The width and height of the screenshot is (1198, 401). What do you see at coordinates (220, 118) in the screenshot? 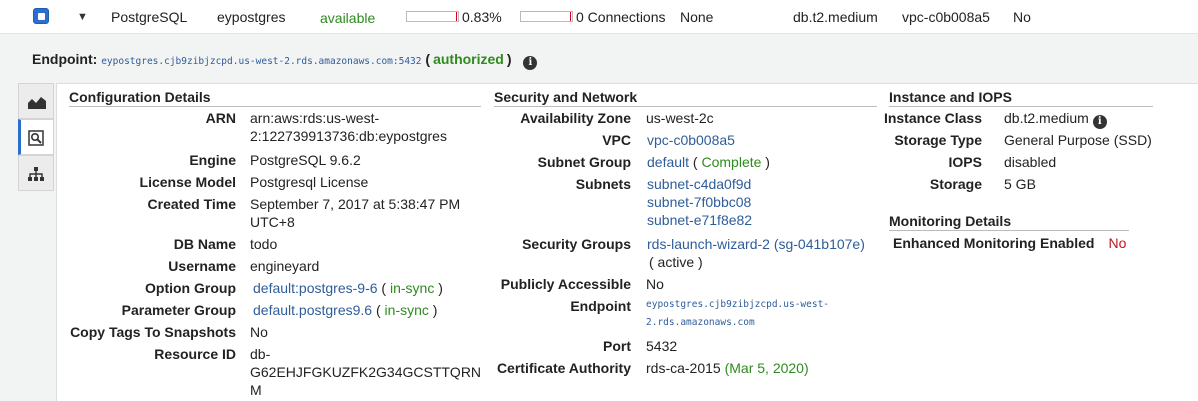
I see `arn-label: ARN` at bounding box center [220, 118].